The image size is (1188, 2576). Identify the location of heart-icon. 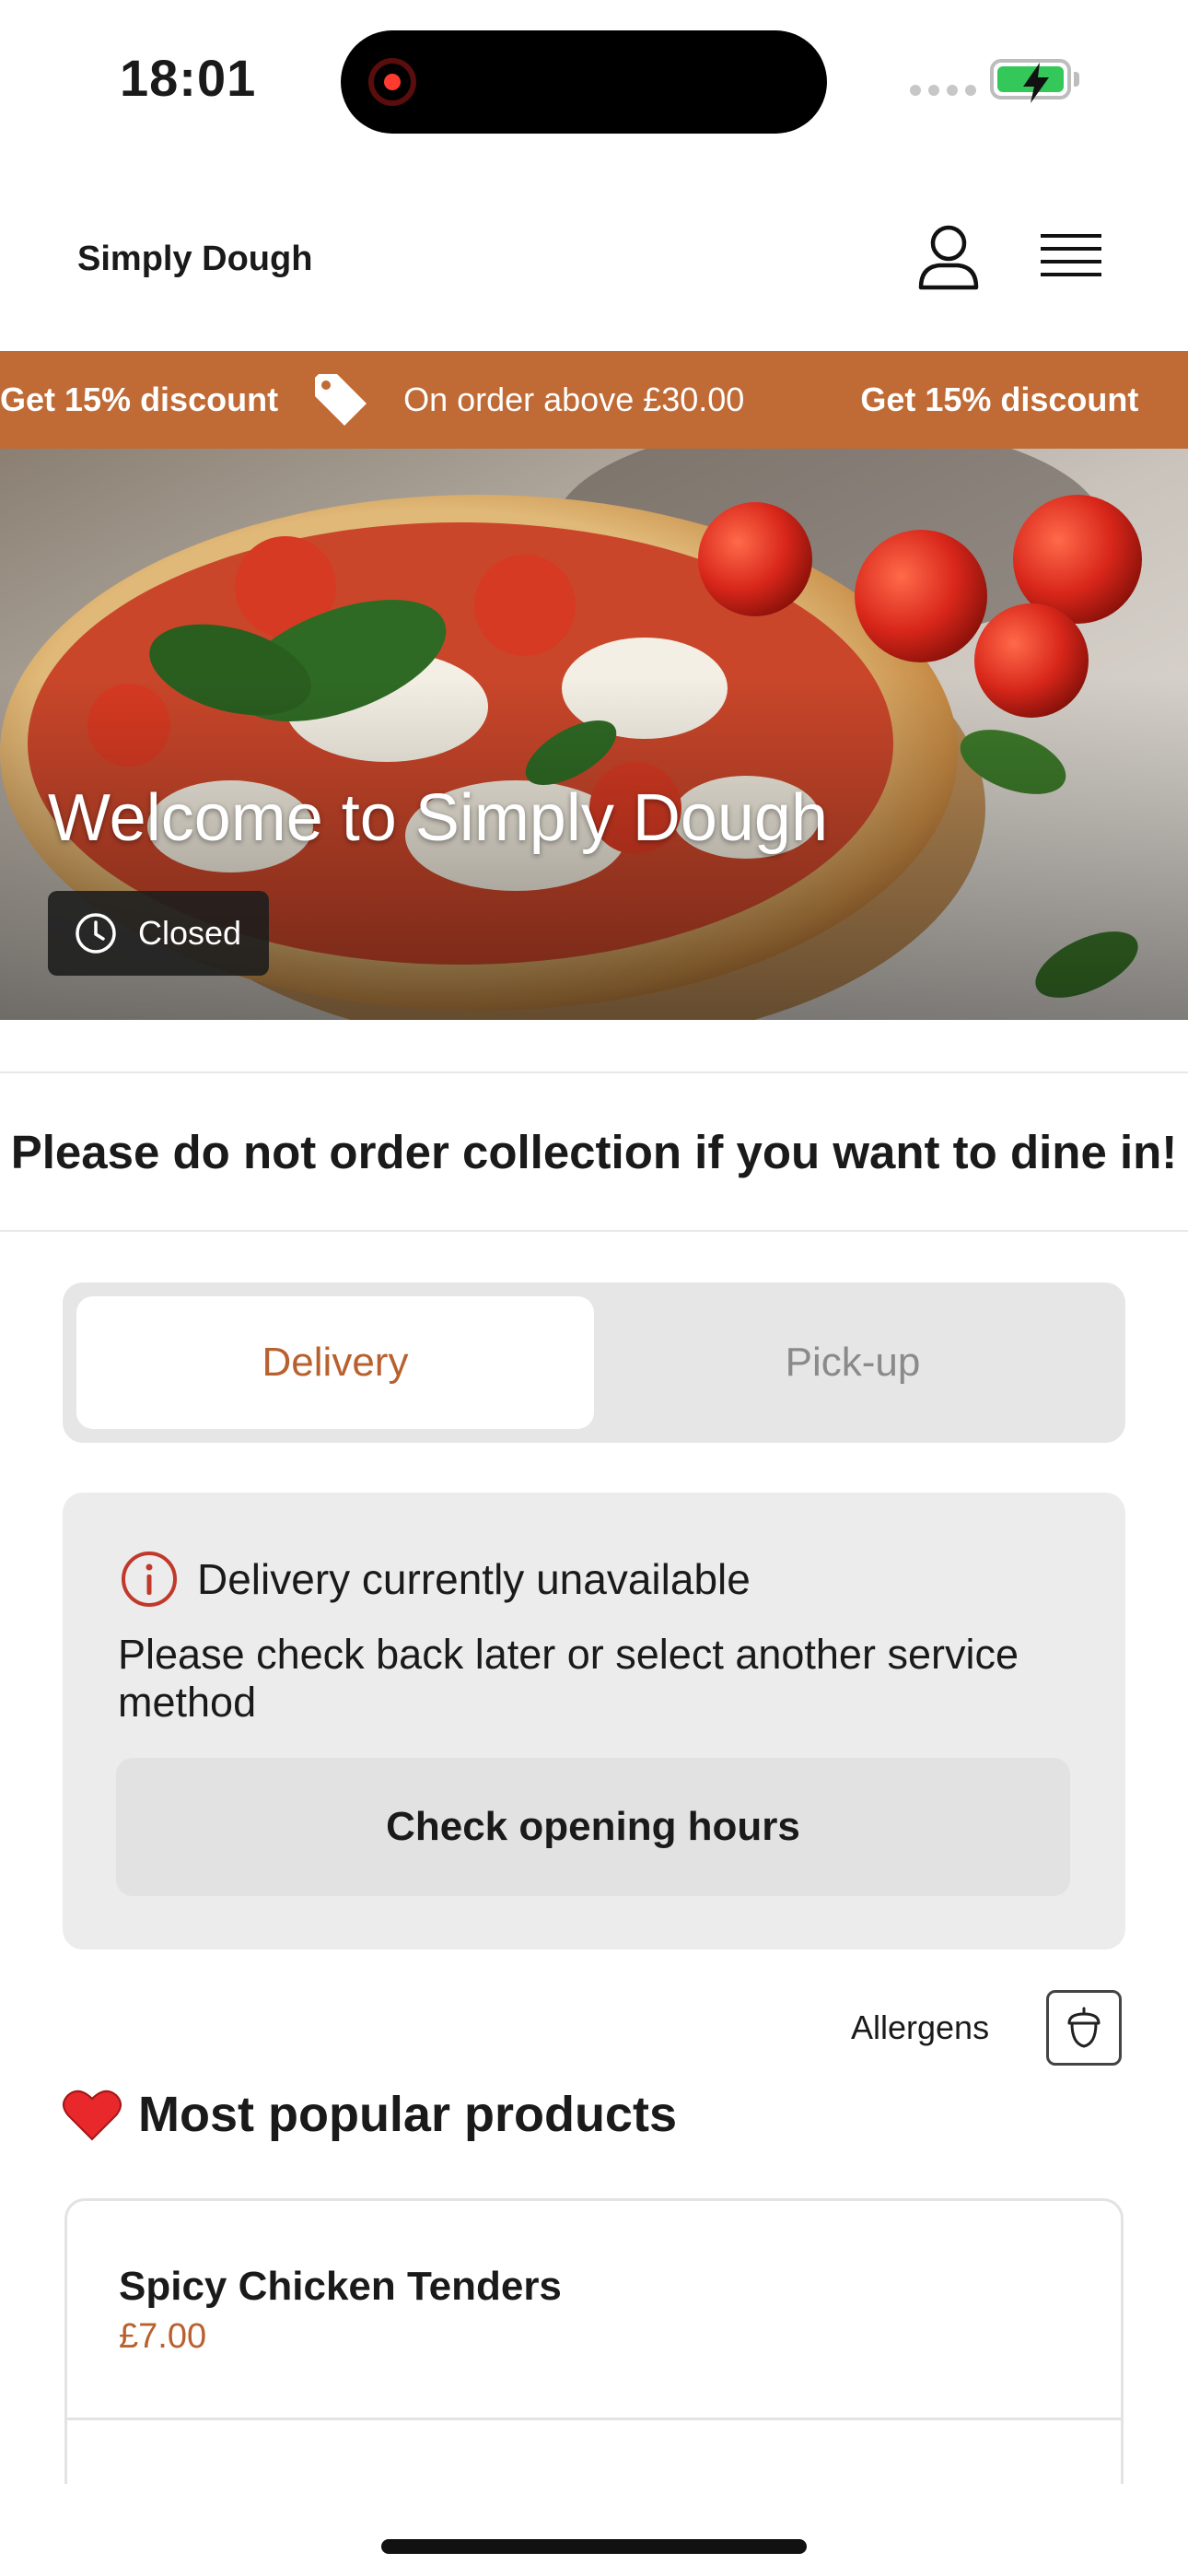
(92, 2115).